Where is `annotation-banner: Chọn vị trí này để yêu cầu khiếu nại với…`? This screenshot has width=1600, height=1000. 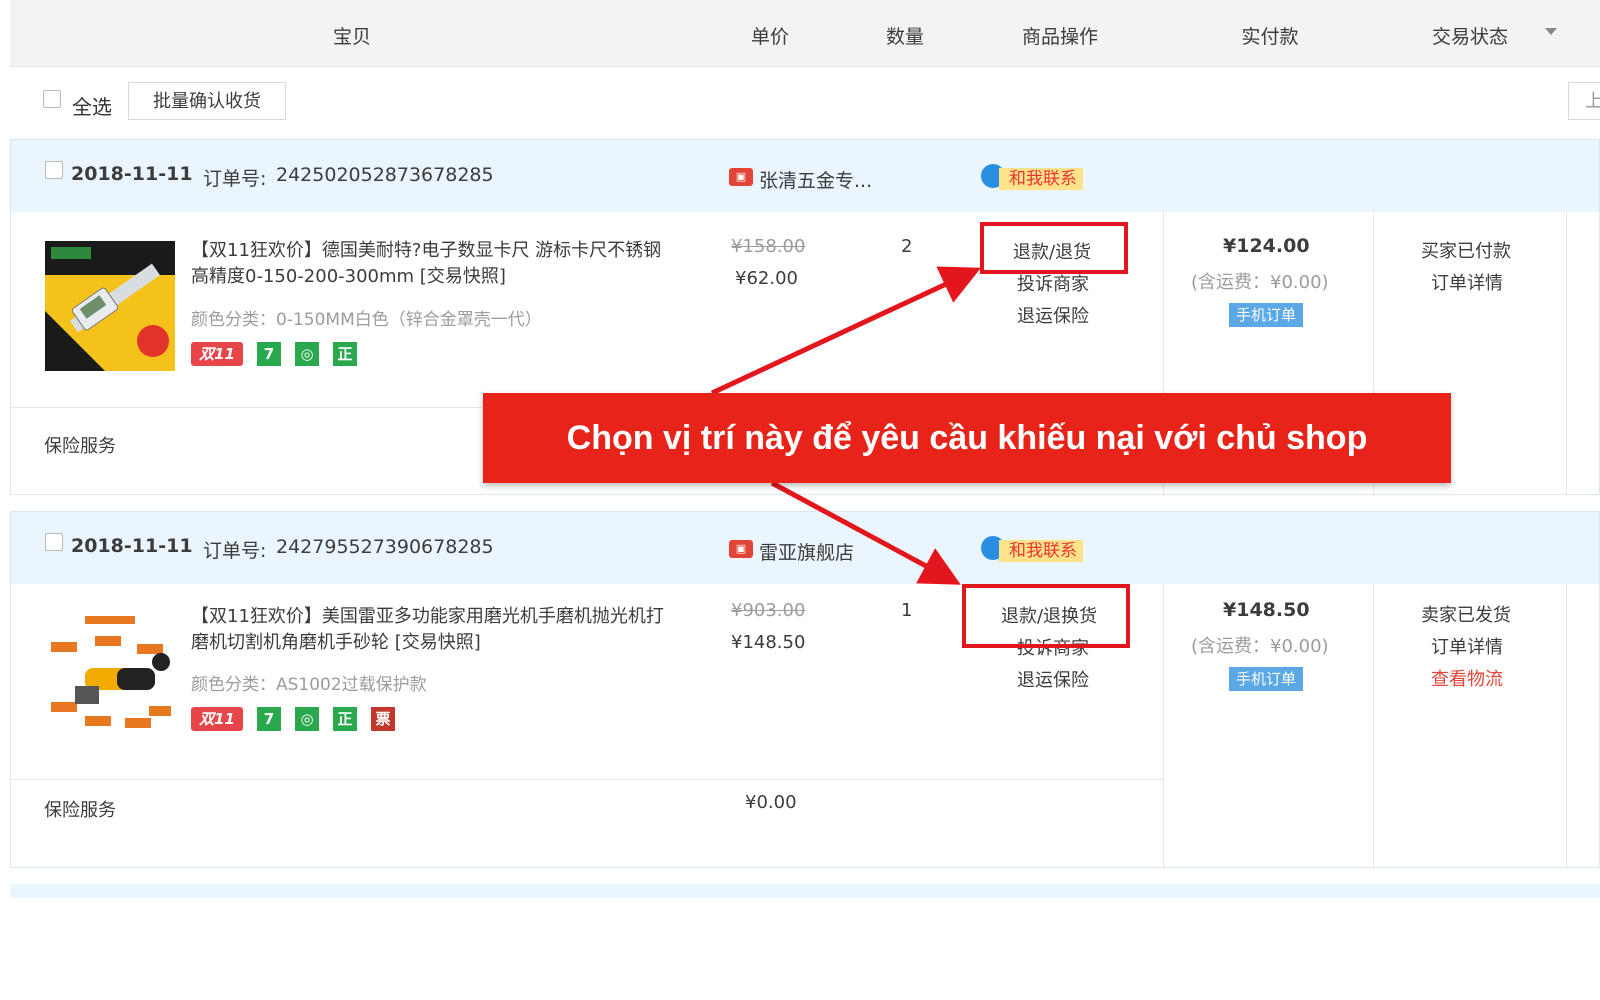
annotation-banner: Chọn vị trí này để yêu cầu khiếu nại với… is located at coordinates (967, 438).